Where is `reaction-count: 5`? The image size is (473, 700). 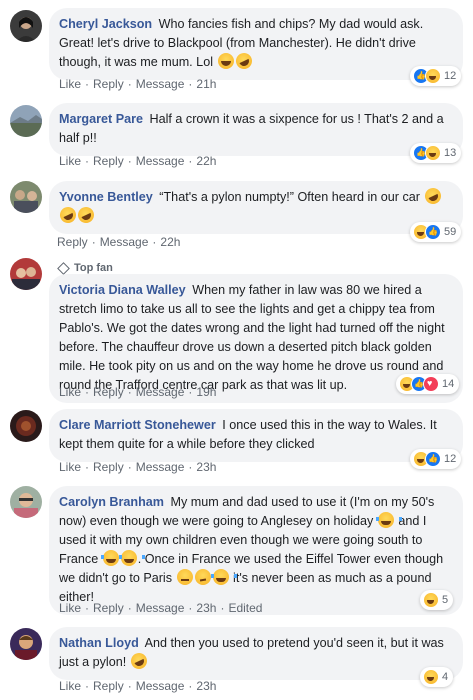 reaction-count: 5 is located at coordinates (445, 600).